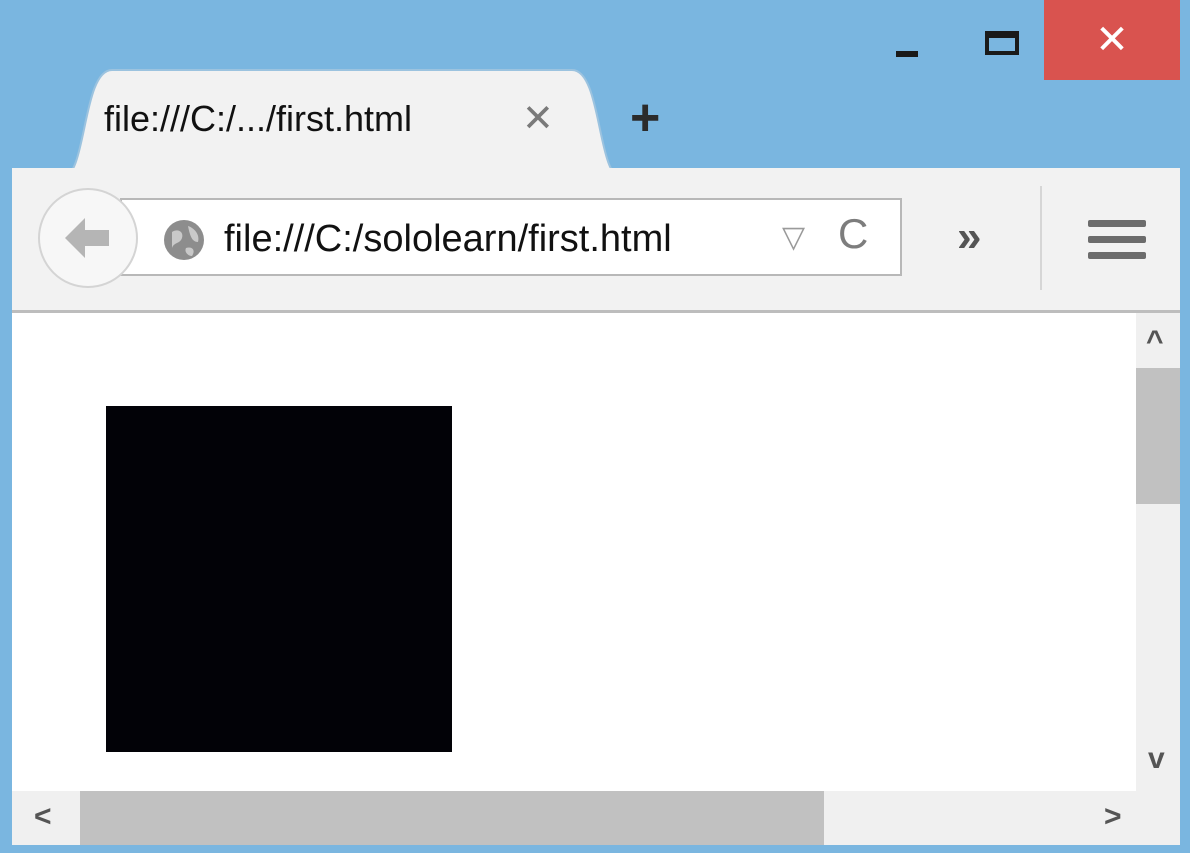 The width and height of the screenshot is (1190, 853). I want to click on back-arrow-icon, so click(87, 238).